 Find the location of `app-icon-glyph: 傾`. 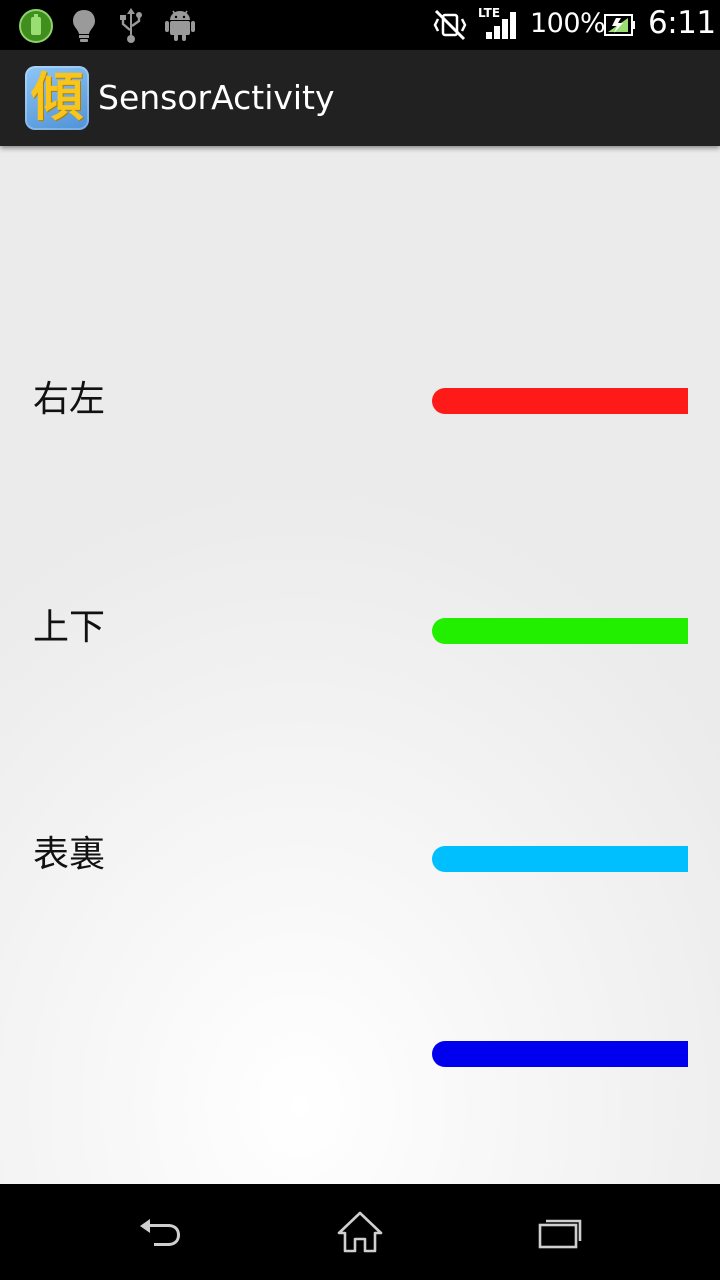

app-icon-glyph: 傾 is located at coordinates (56, 98).